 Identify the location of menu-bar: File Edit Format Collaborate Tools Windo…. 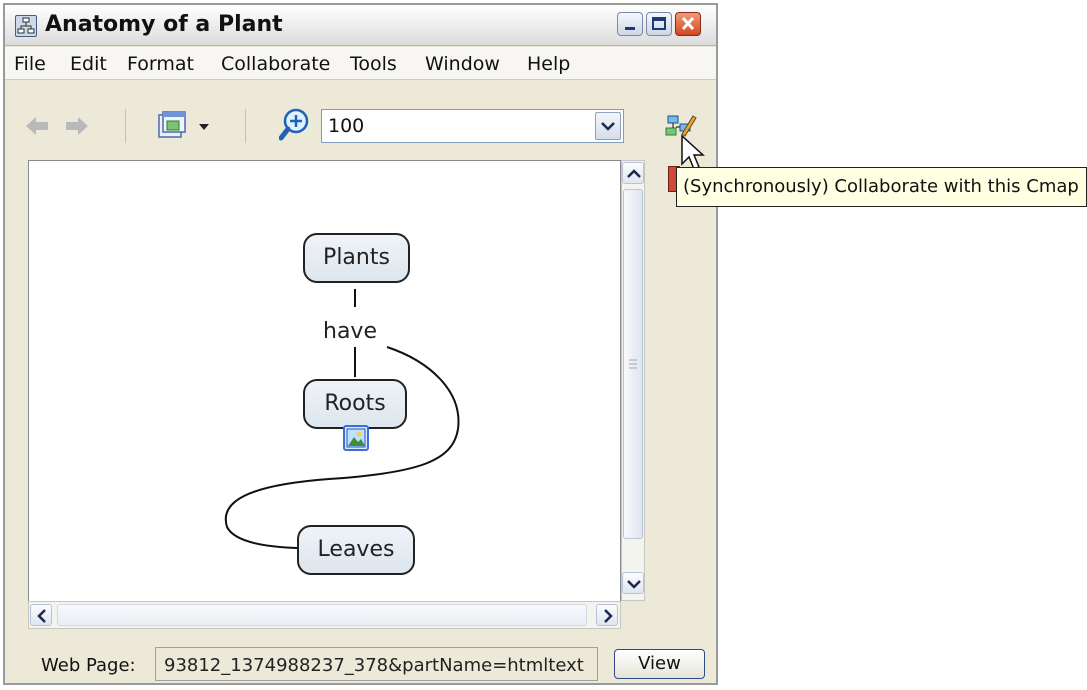
(360, 63).